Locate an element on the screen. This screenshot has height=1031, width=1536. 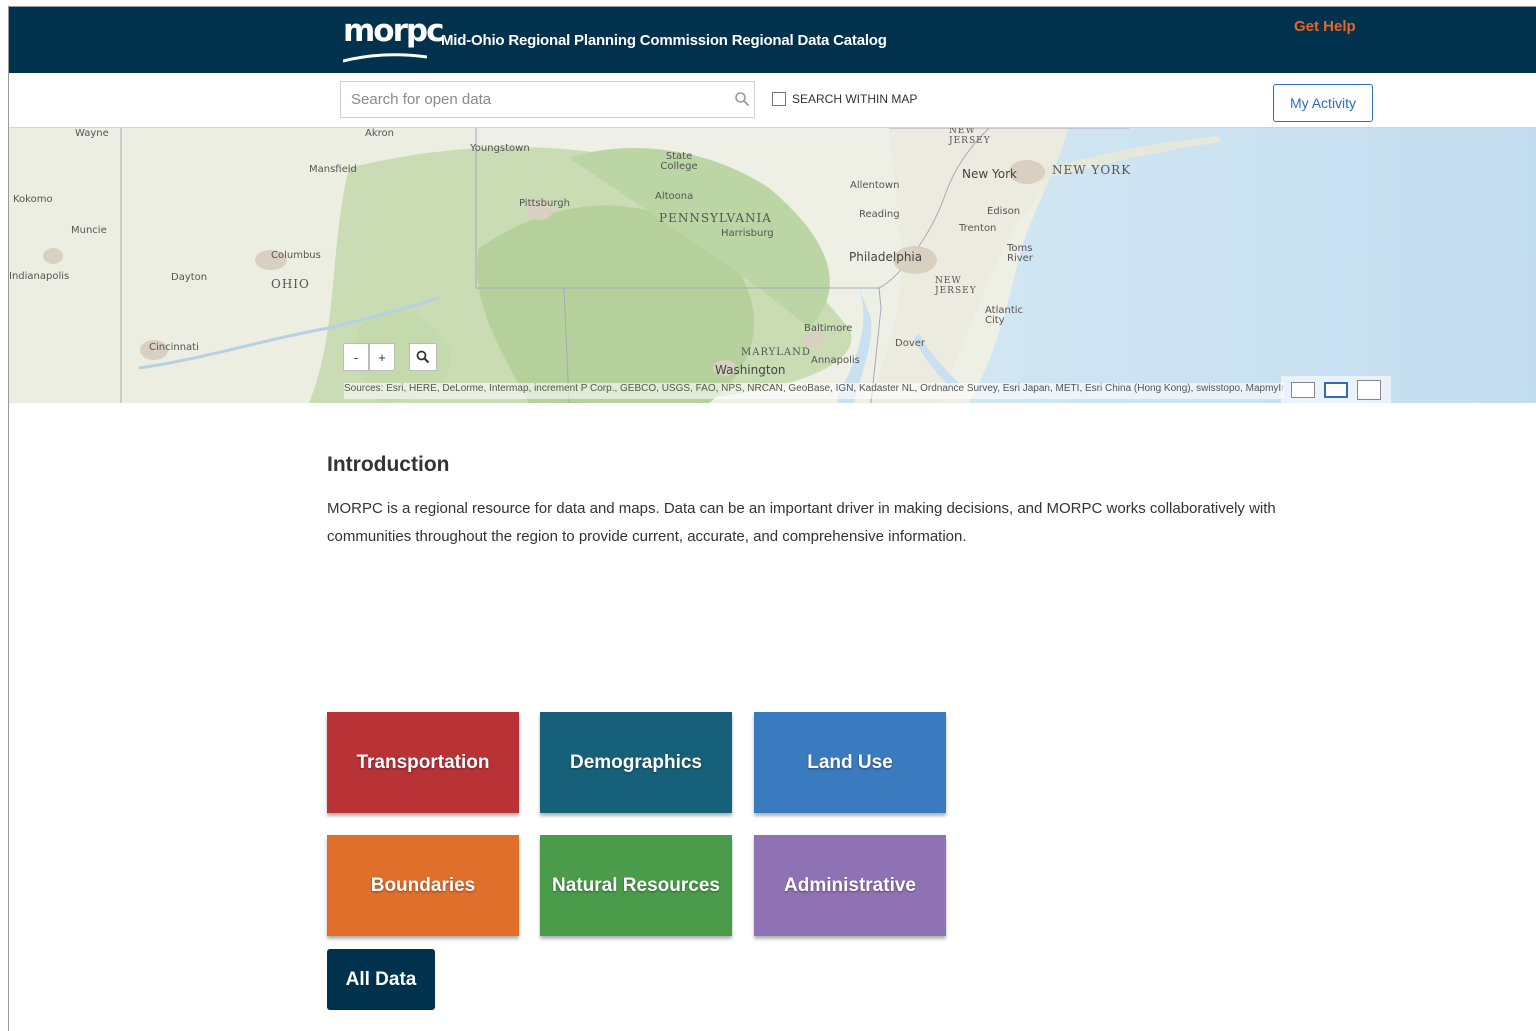
map-label-wayne: Wayne is located at coordinates (92, 133).